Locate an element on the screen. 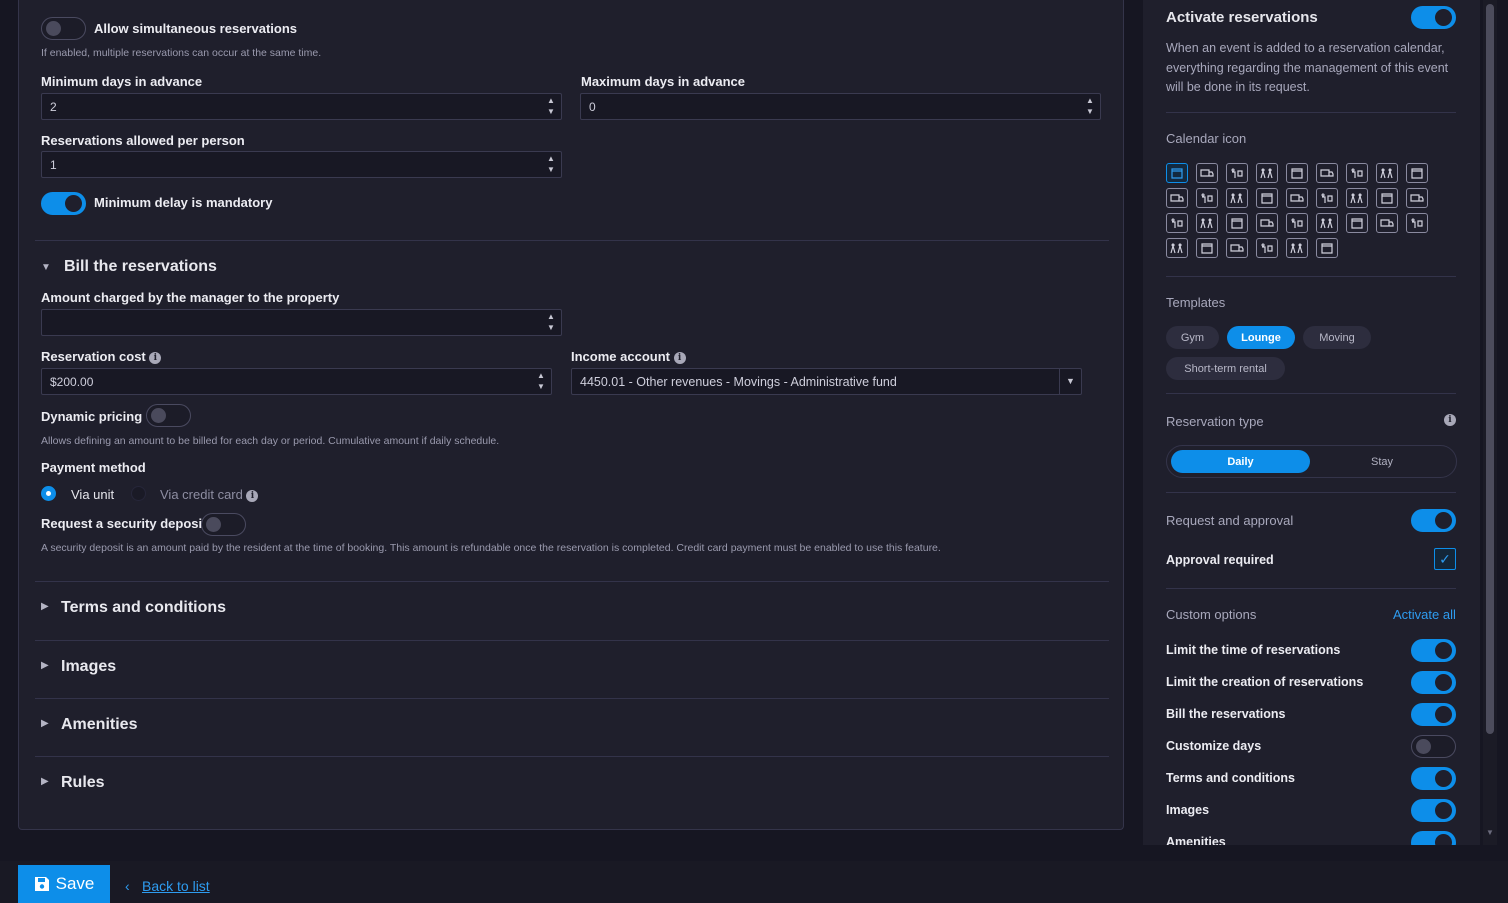 This screenshot has height=903, width=1508. simultaneous-toggle is located at coordinates (63, 28).